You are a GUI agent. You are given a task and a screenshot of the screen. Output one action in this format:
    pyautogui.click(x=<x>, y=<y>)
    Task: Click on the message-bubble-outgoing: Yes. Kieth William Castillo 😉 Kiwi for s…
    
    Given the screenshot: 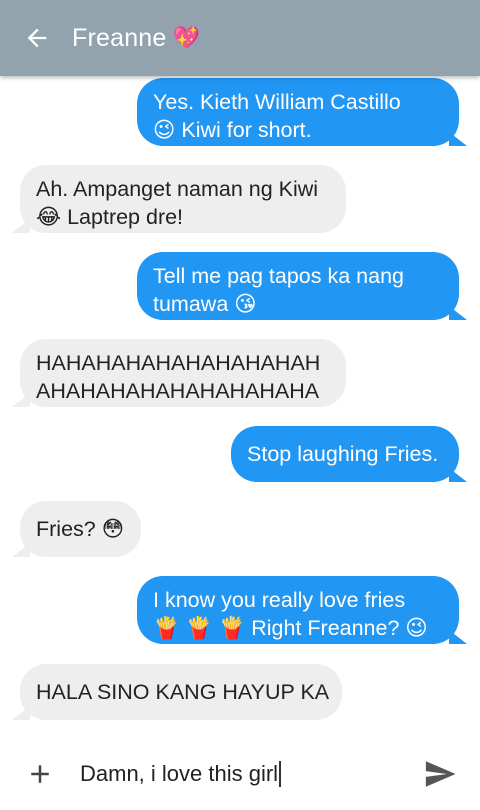 What is the action you would take?
    pyautogui.click(x=302, y=112)
    